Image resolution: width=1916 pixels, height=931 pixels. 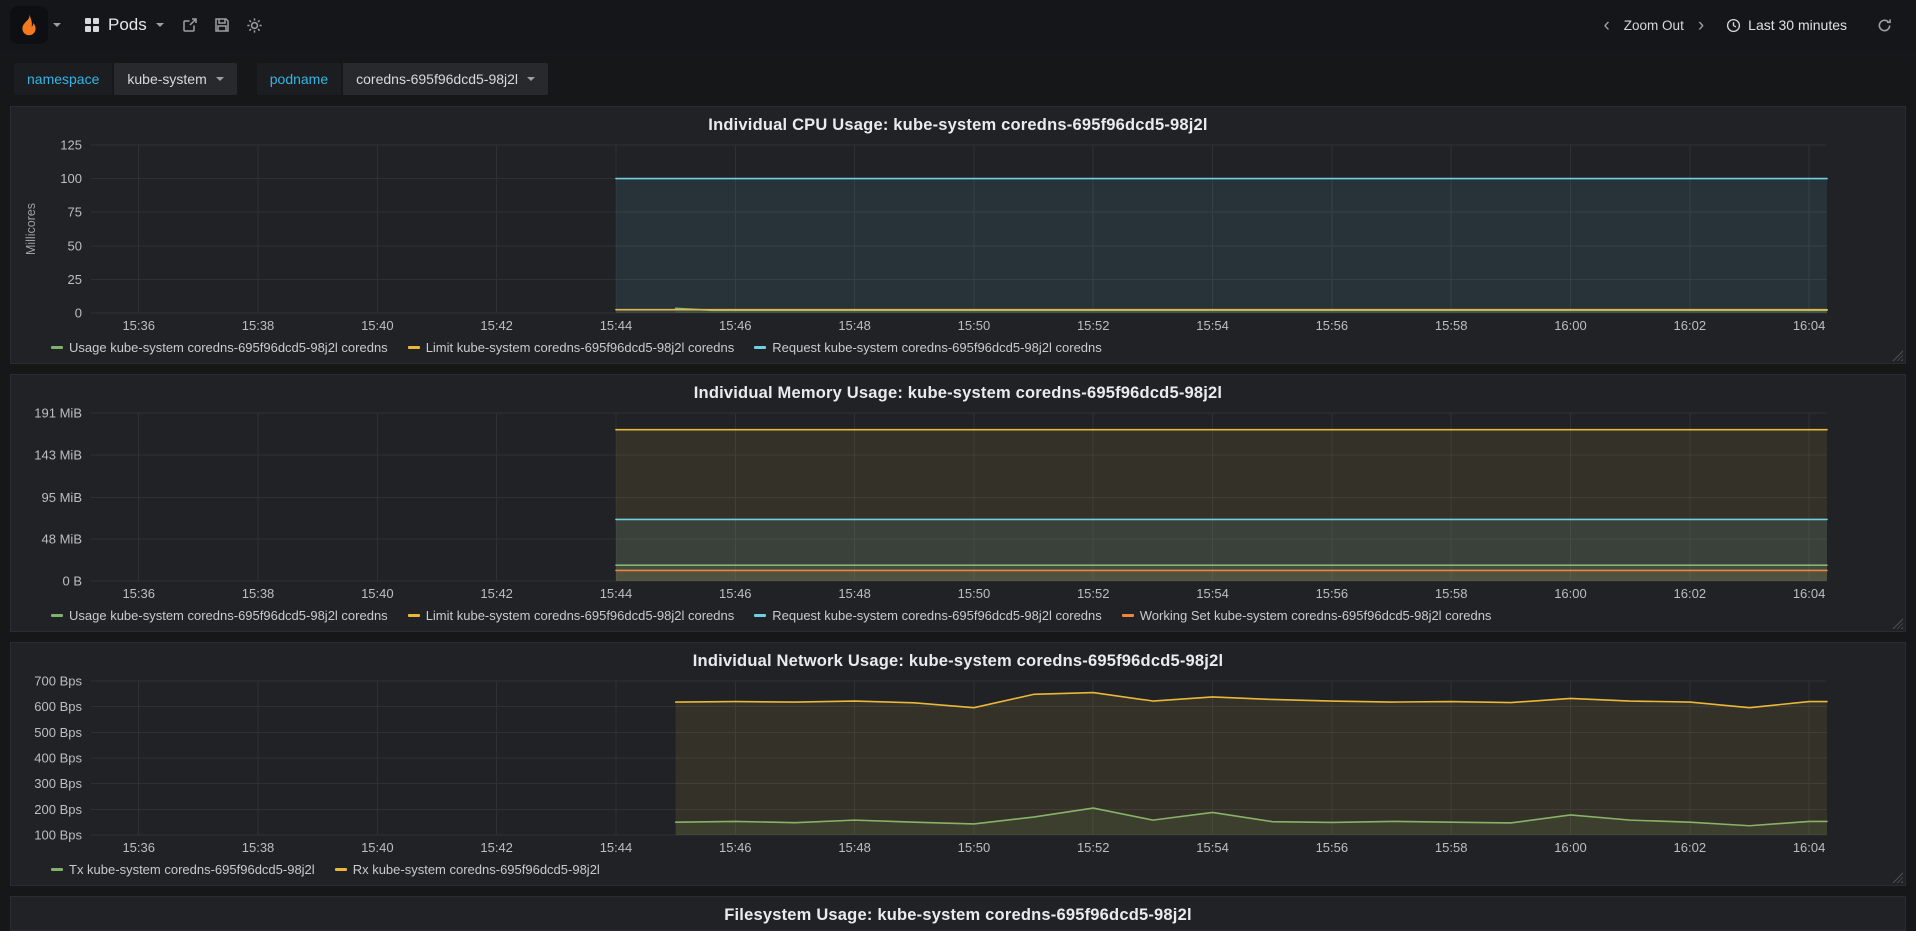 I want to click on svg-text: 200 Bps, so click(x=58, y=809).